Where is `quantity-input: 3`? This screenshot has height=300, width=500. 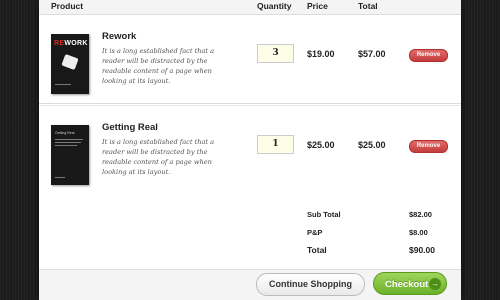
quantity-input: 3 is located at coordinates (275, 53).